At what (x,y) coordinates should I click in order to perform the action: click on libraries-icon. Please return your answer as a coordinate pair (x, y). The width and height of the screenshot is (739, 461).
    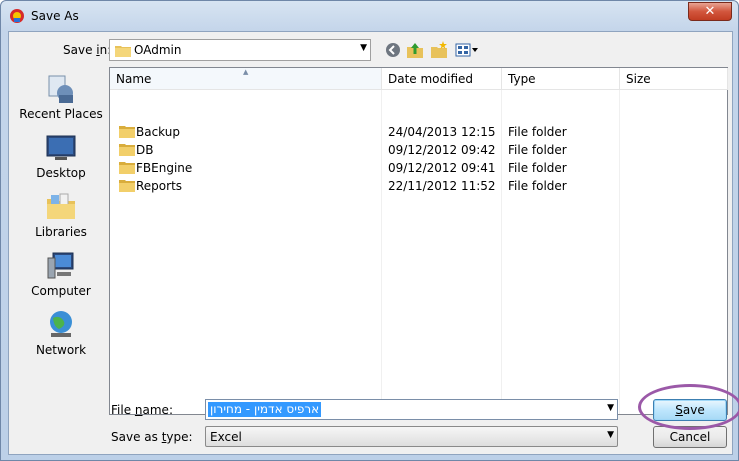
    Looking at the image, I should click on (61, 206).